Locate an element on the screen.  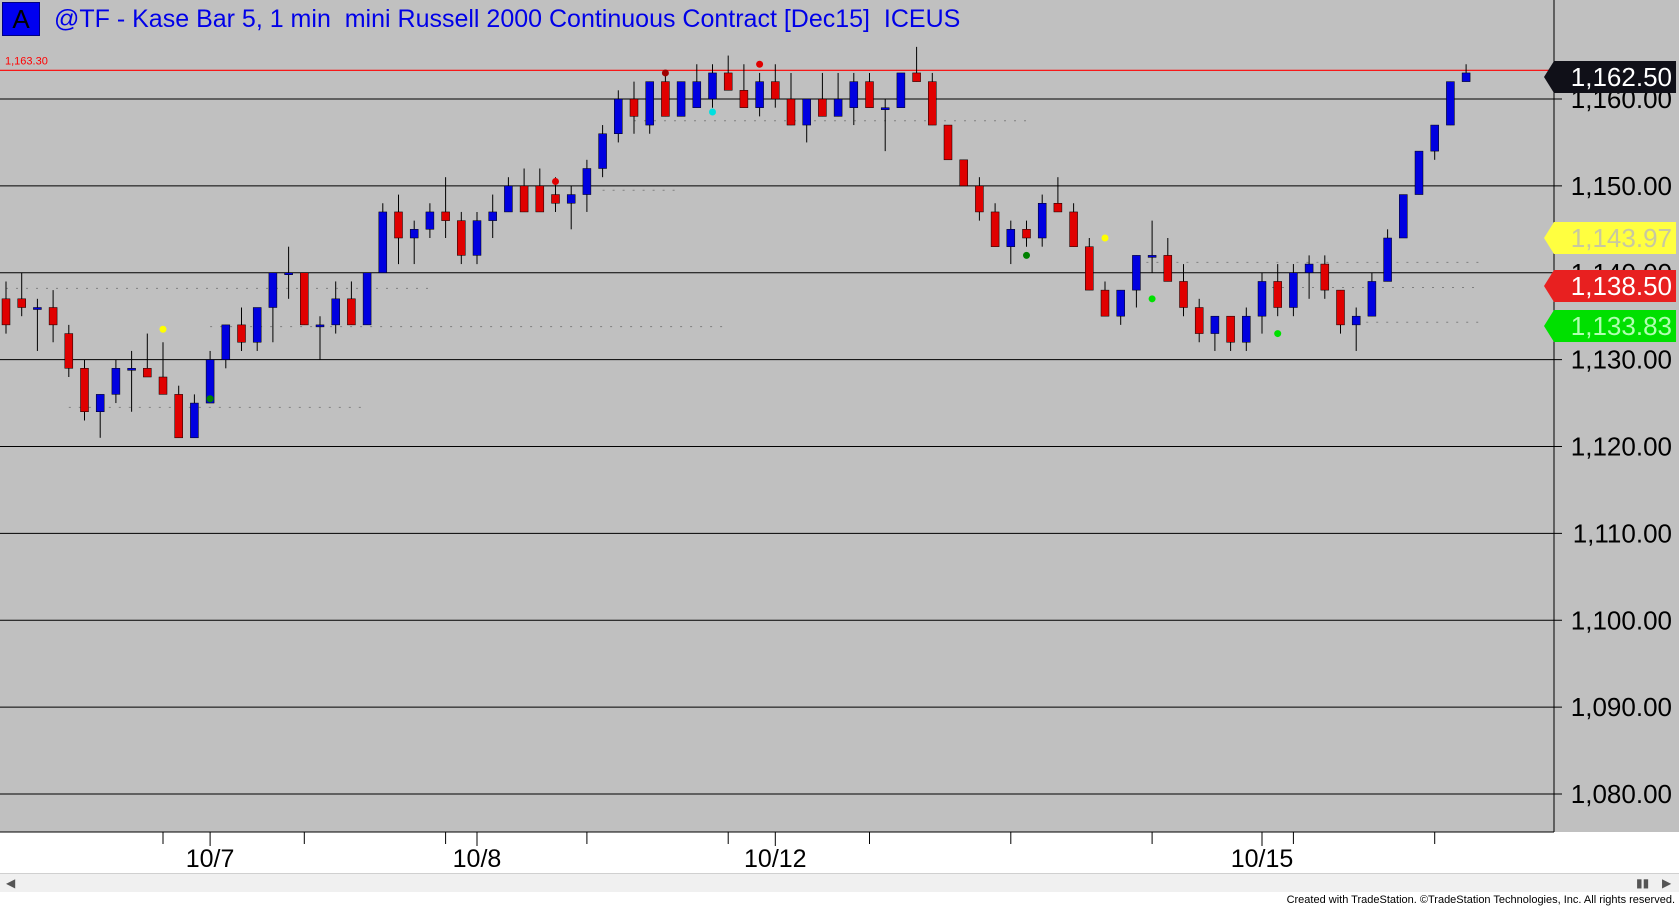
scroll-right-icon: ▶ is located at coordinates (1666, 883).